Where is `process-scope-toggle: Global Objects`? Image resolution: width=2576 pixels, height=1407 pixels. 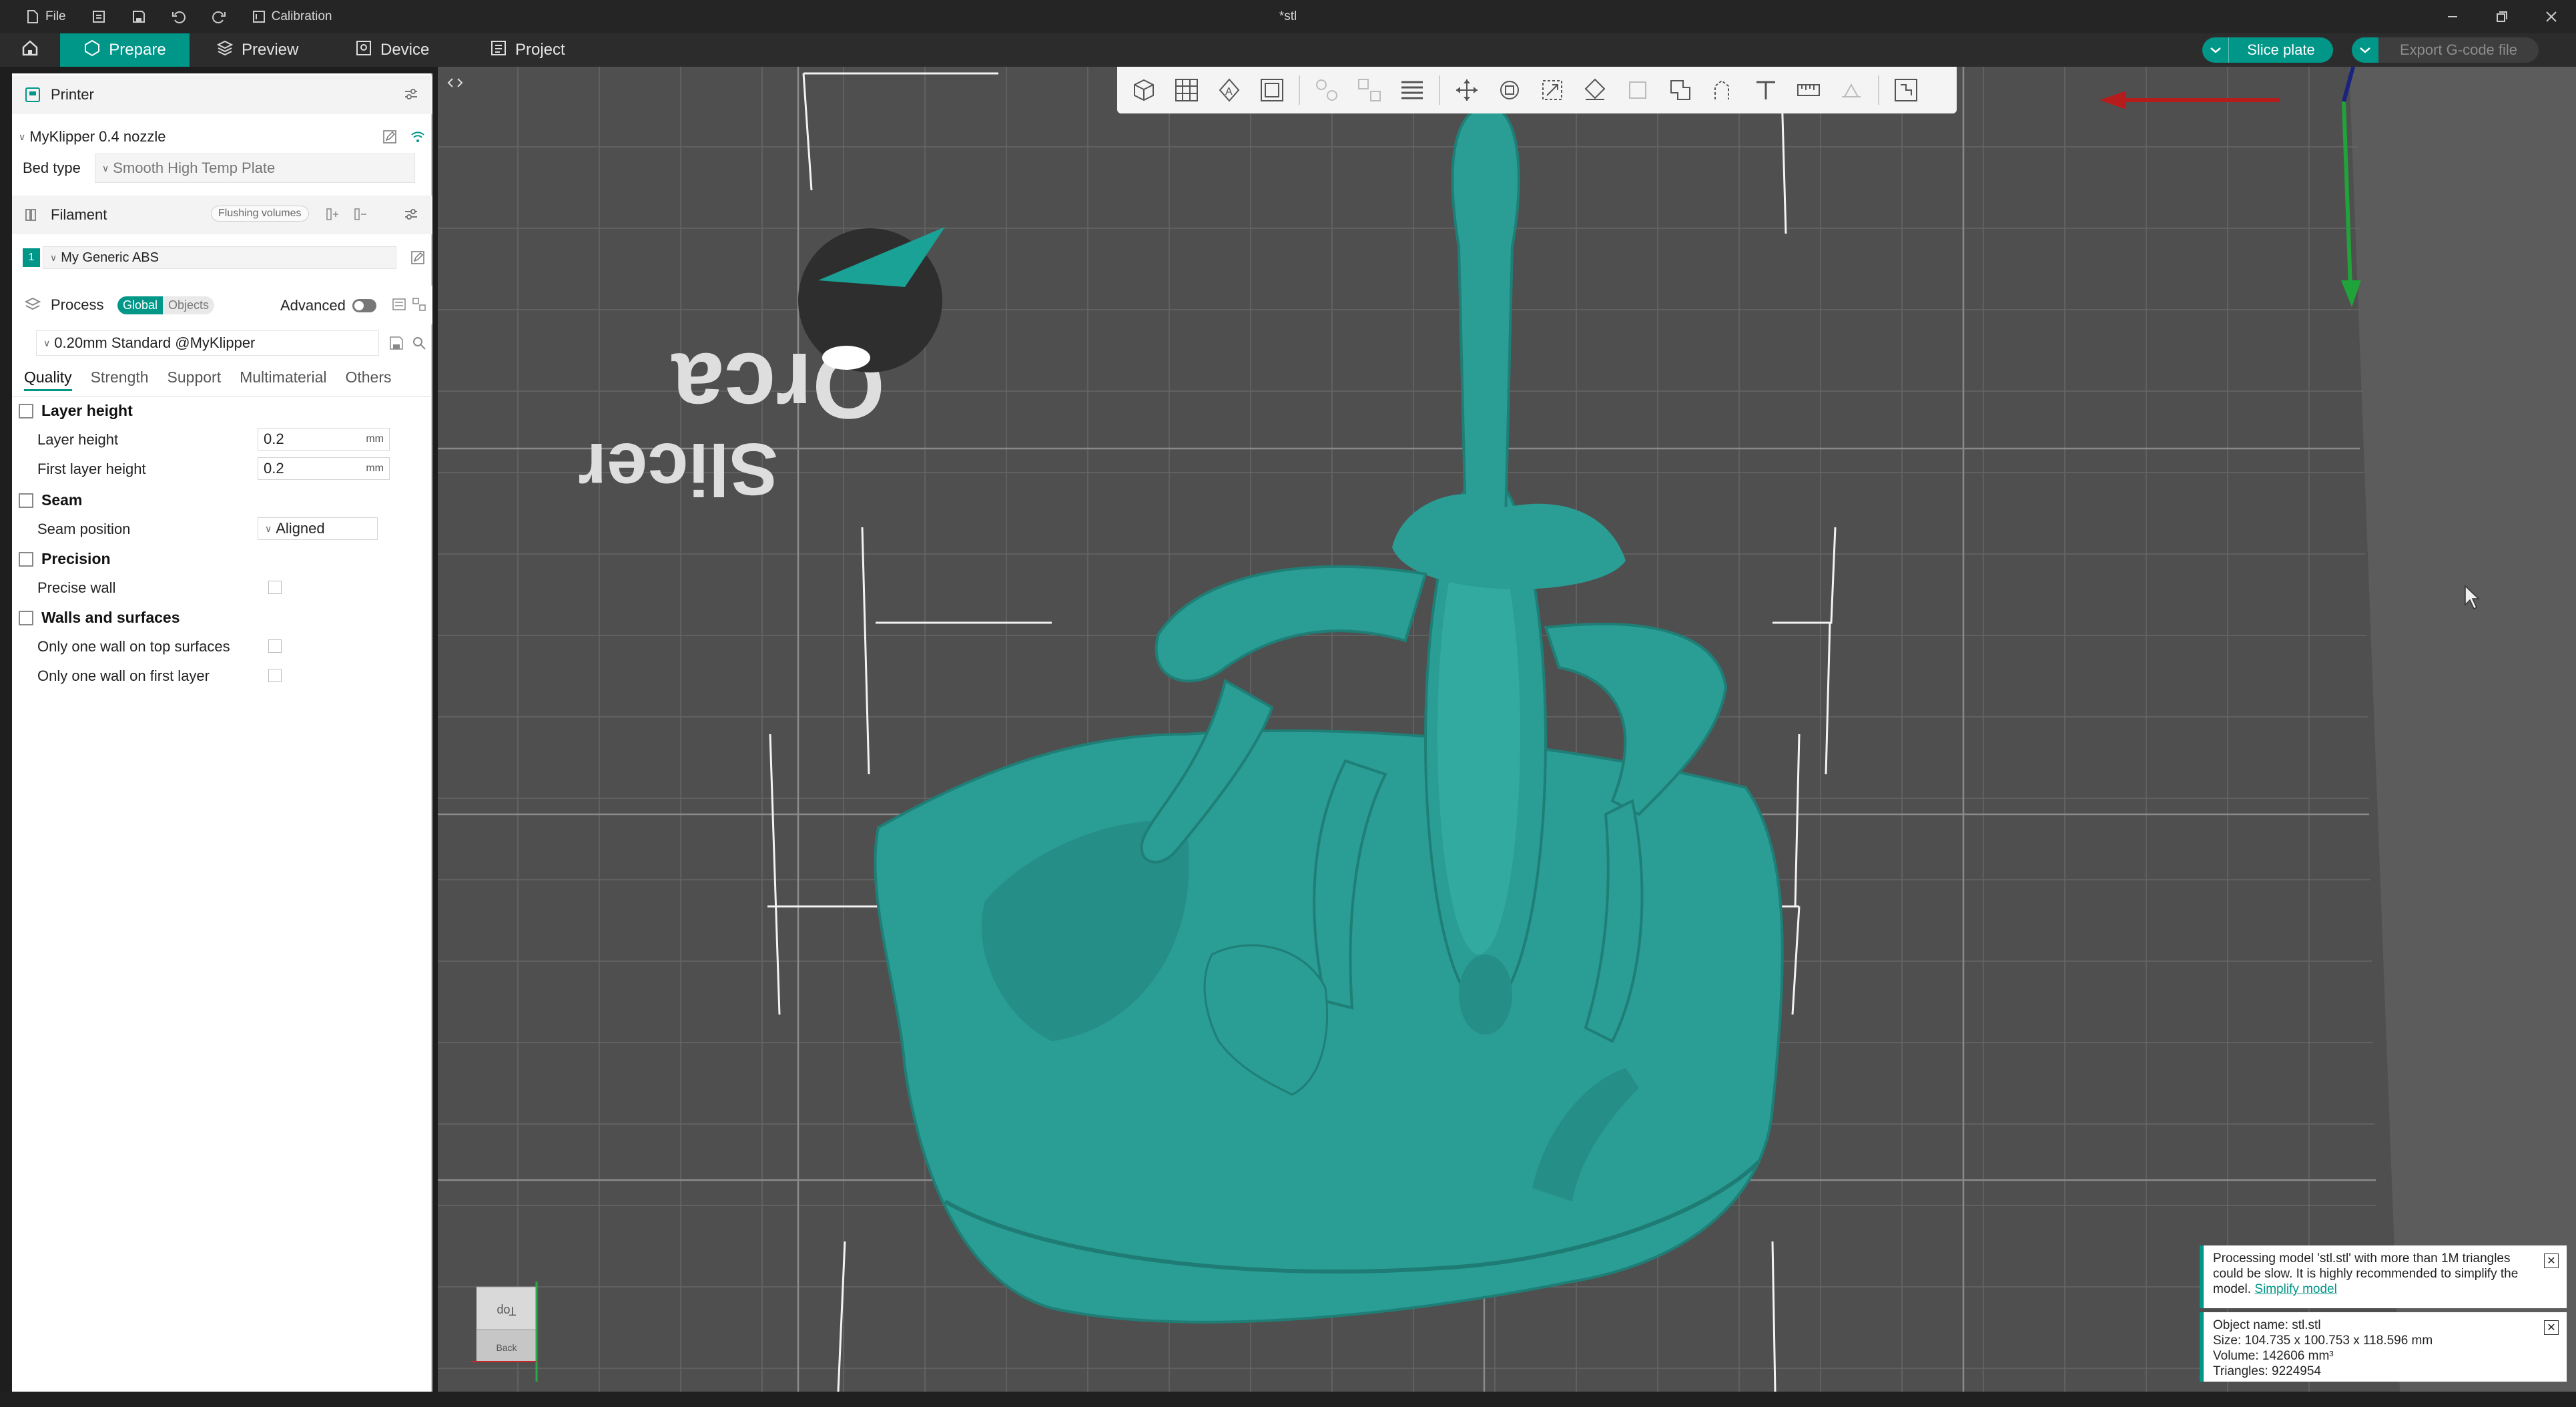 process-scope-toggle: Global Objects is located at coordinates (166, 305).